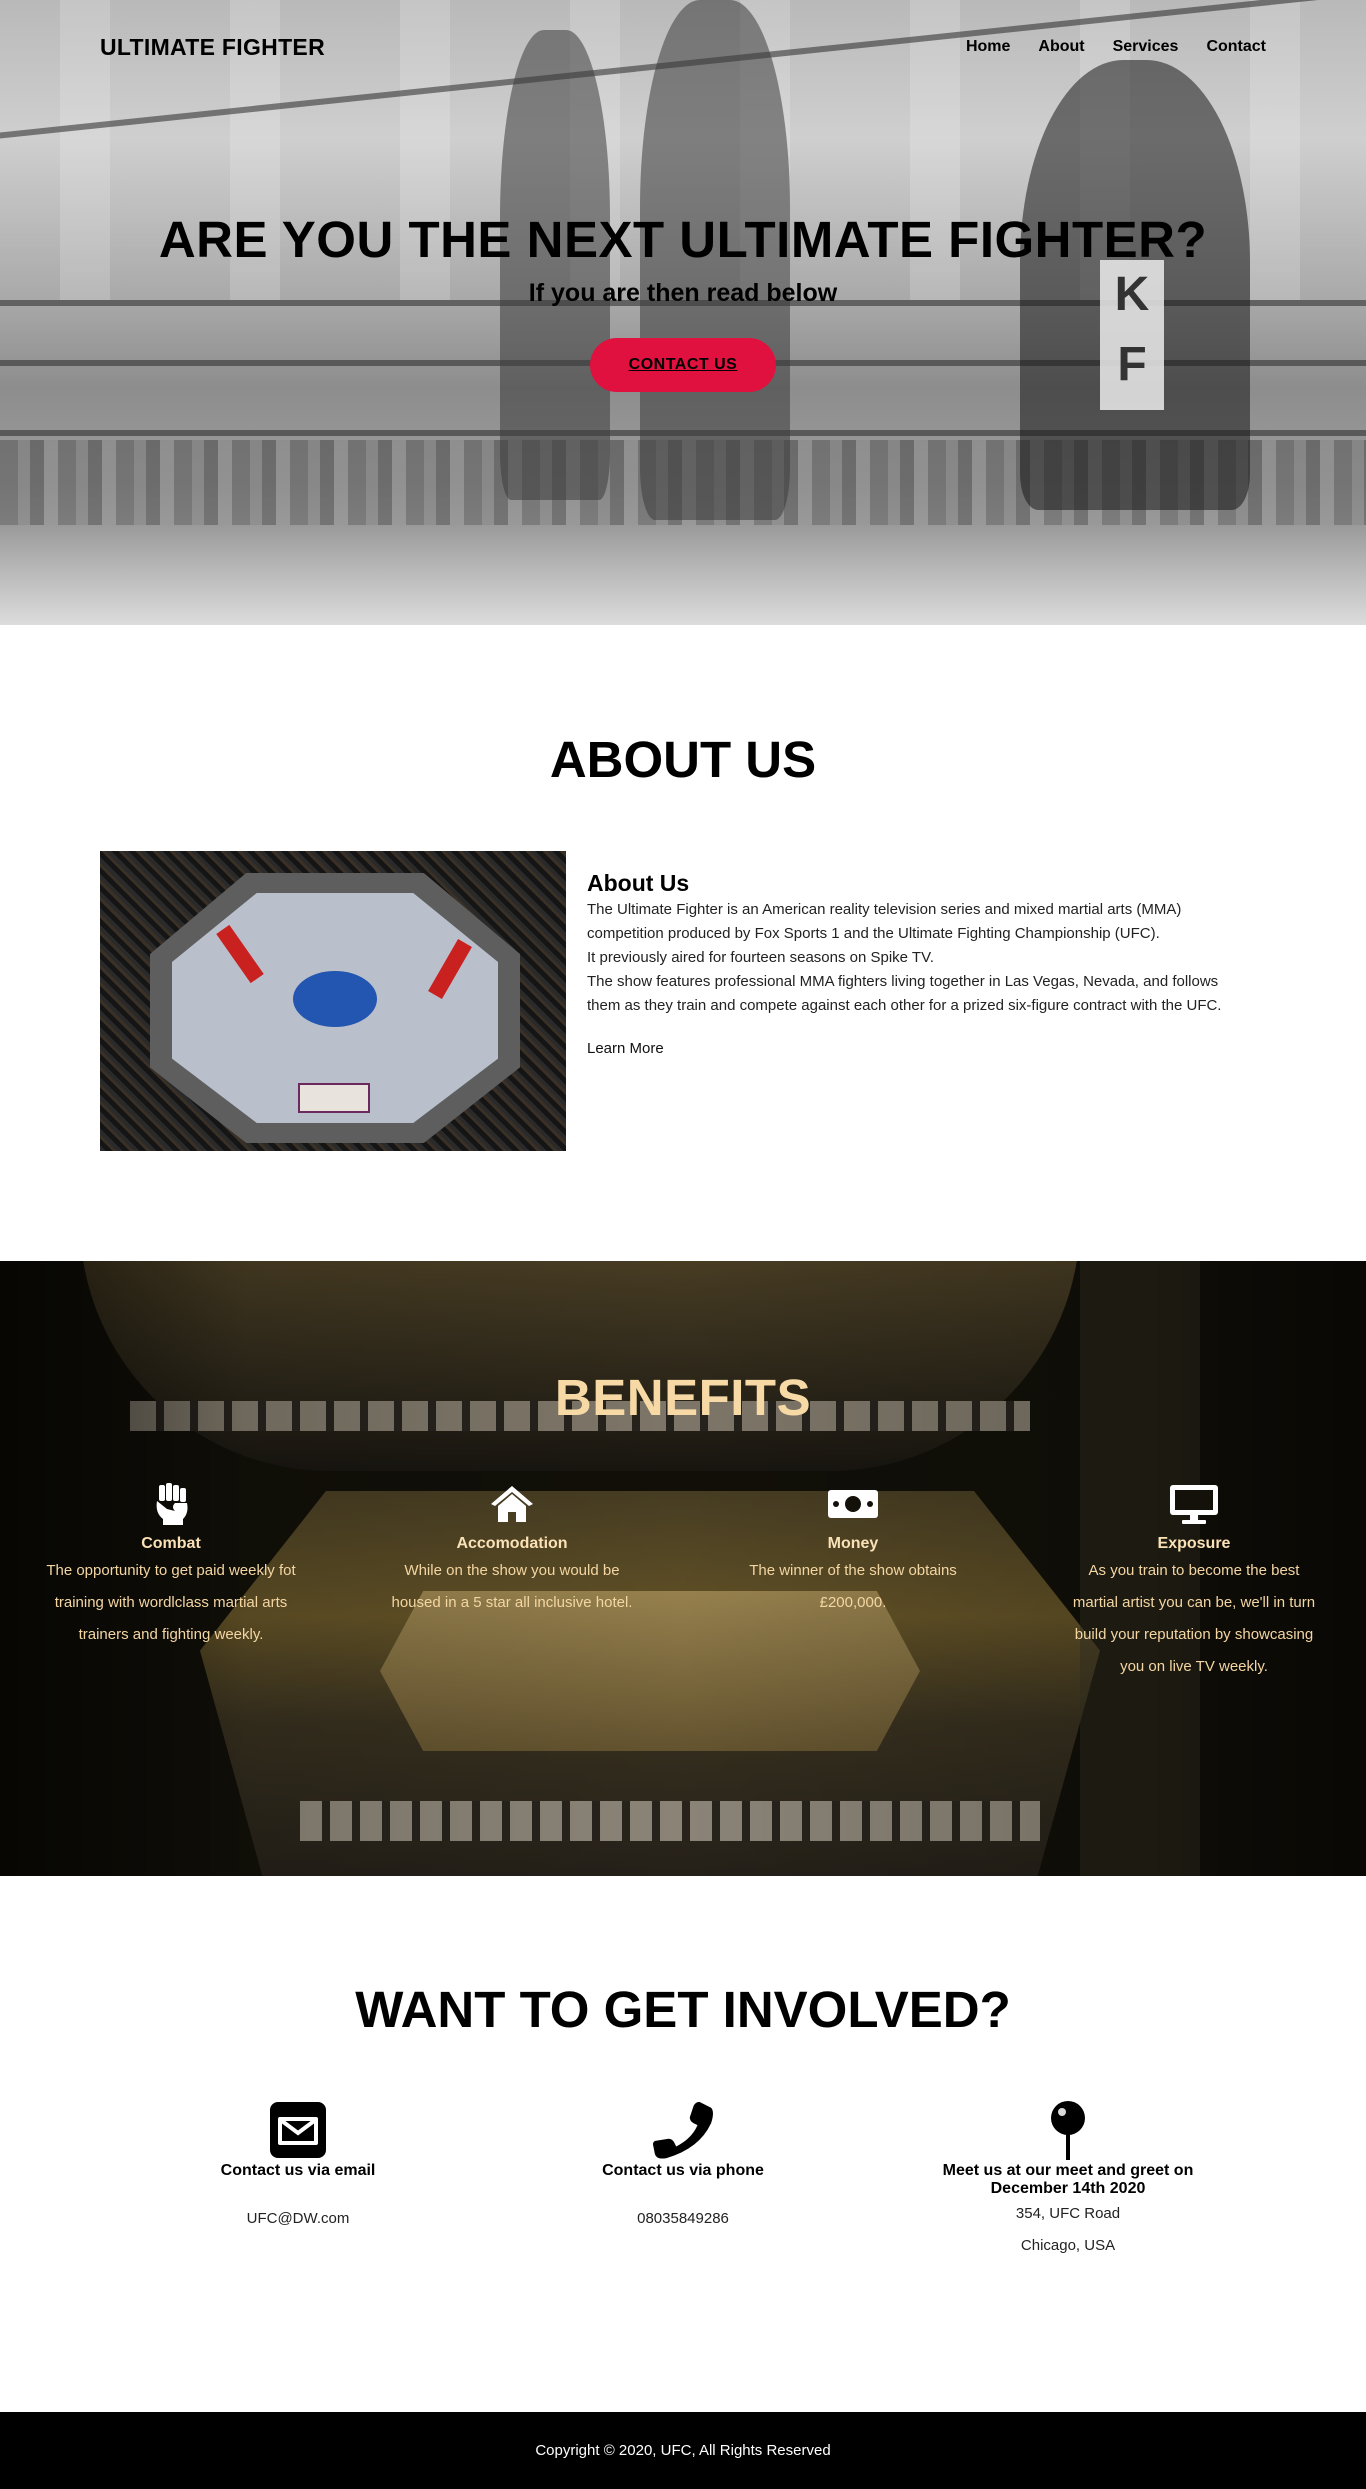  Describe the element at coordinates (638, 883) in the screenshot. I see `about-heading: About Us` at that location.